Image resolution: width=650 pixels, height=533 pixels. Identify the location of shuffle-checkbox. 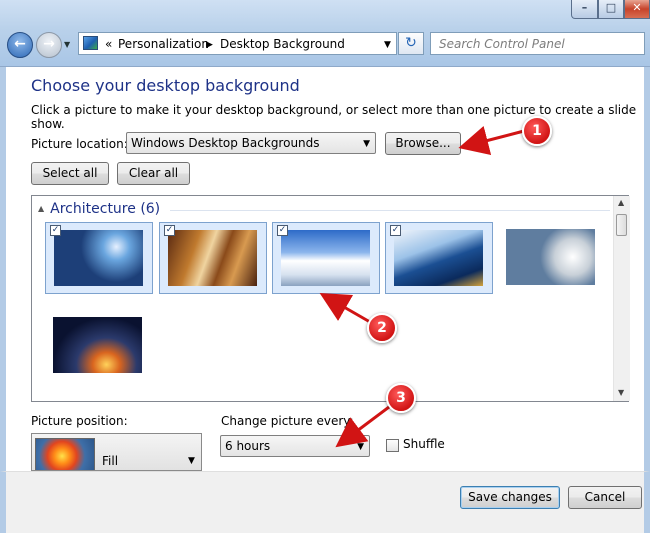
(392, 445).